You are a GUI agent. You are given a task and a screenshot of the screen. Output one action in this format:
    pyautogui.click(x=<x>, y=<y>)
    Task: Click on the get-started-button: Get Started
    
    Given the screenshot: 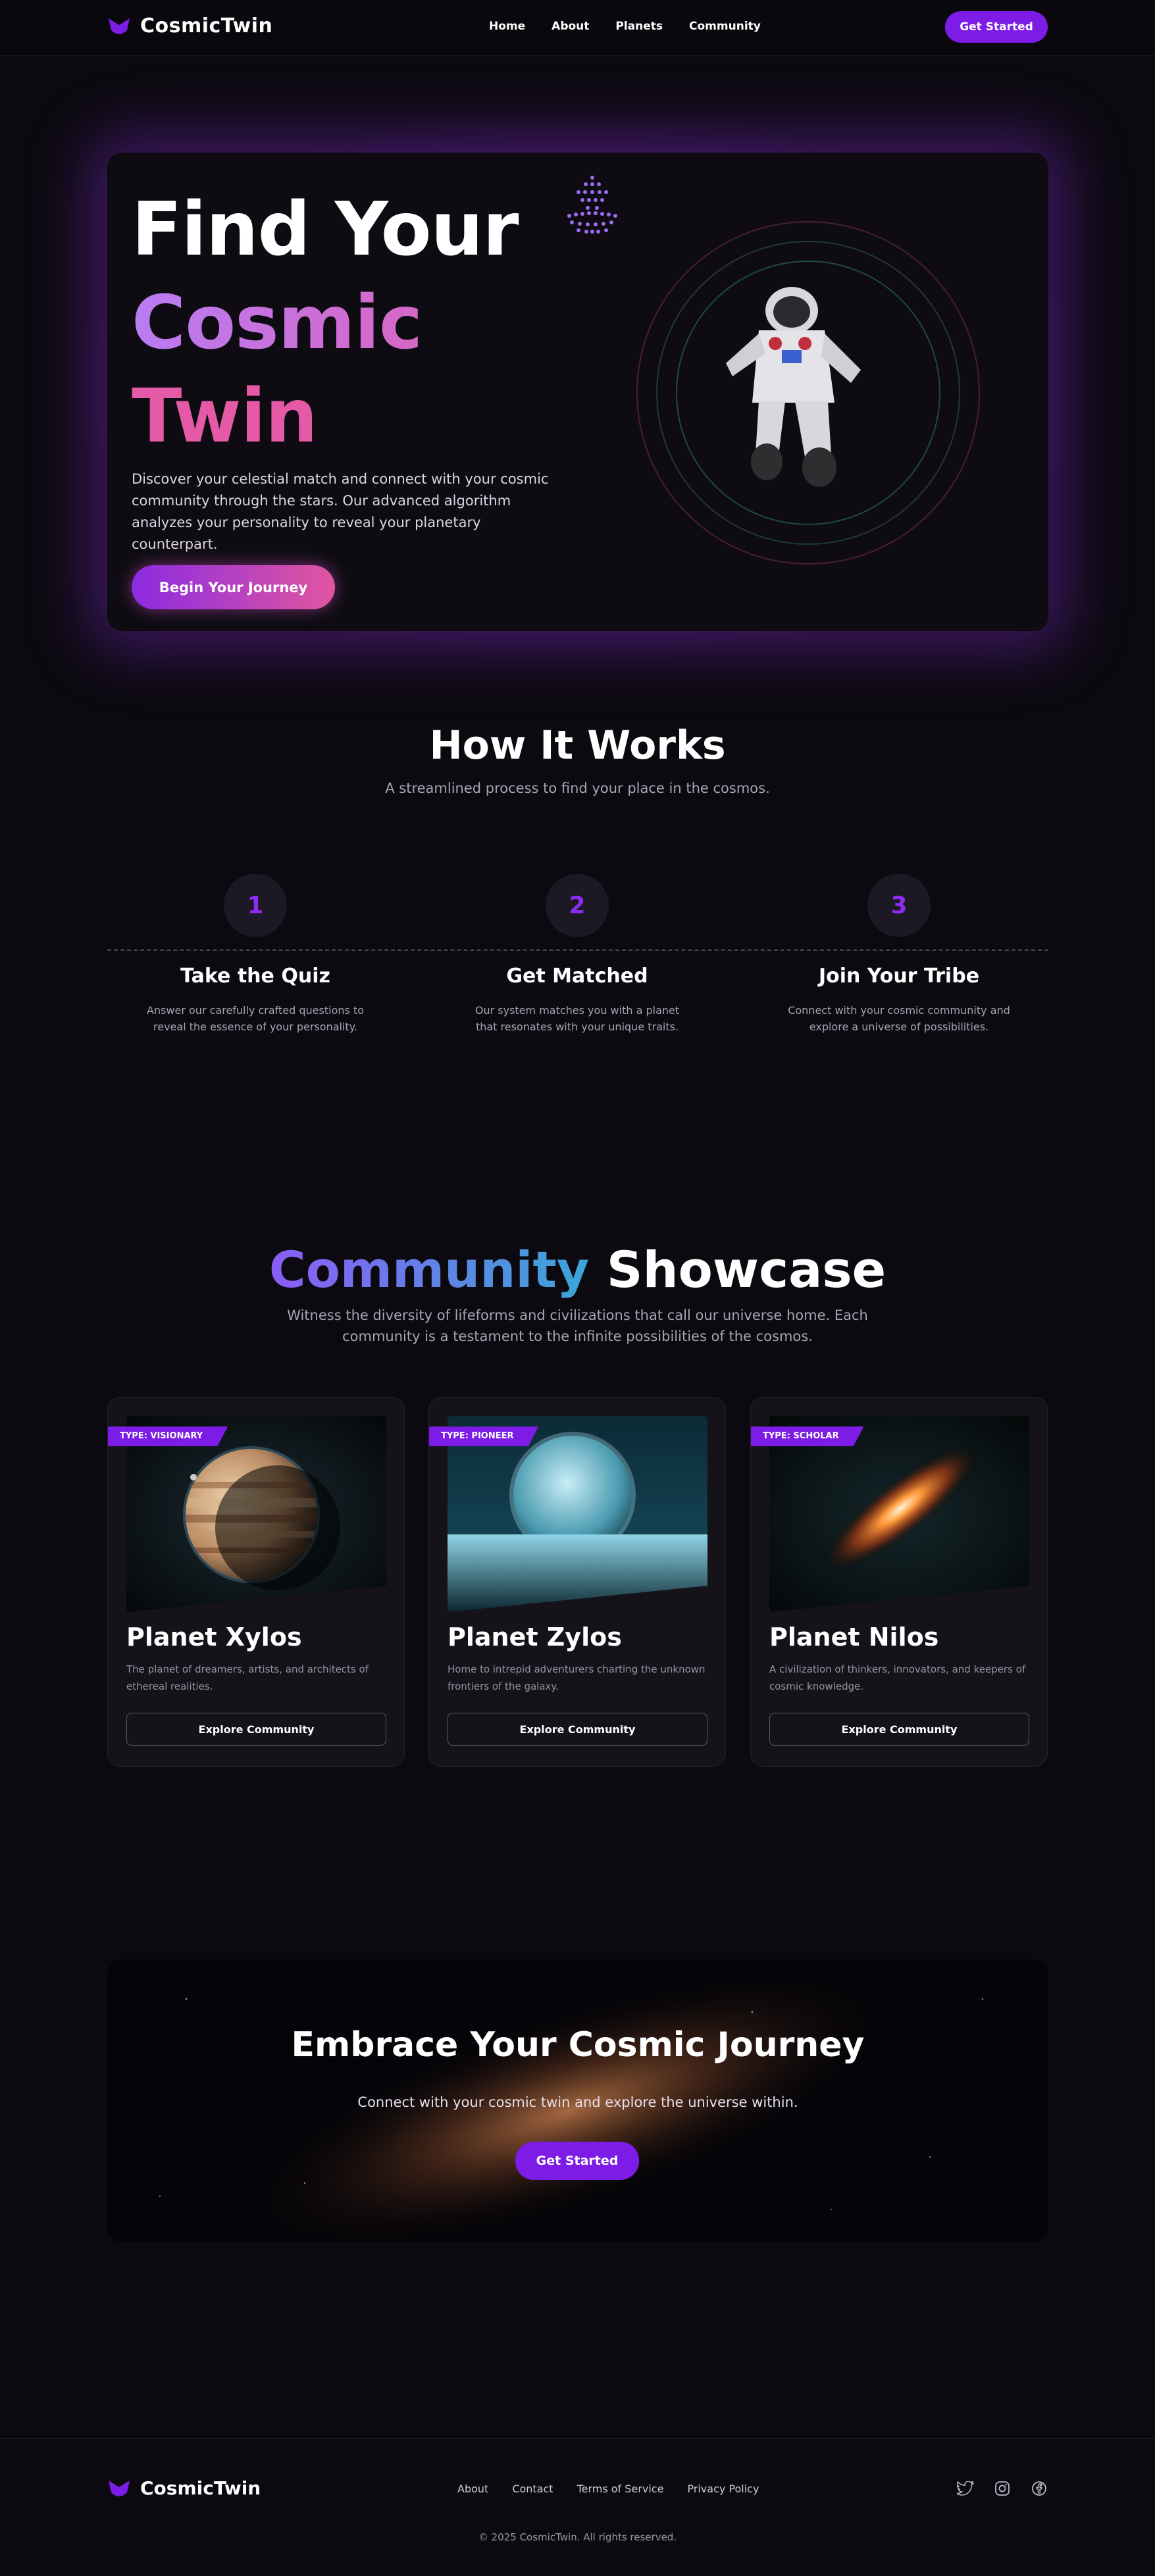 What is the action you would take?
    pyautogui.click(x=996, y=27)
    